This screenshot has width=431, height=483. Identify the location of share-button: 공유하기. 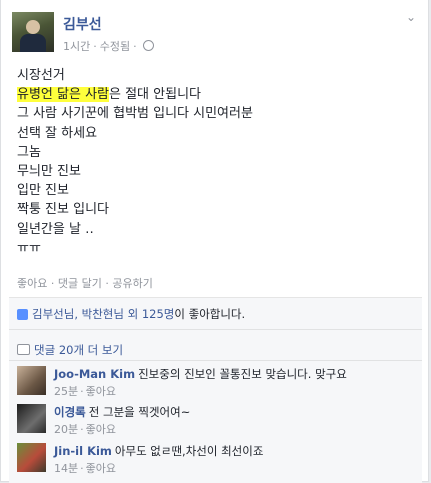
(132, 283).